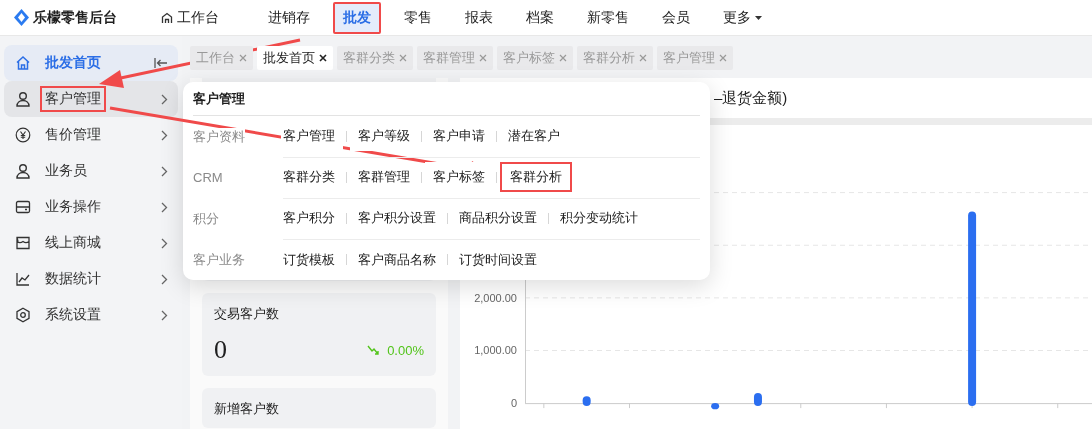 The image size is (1092, 429). I want to click on axis-label: 1,000.00, so click(495, 350).